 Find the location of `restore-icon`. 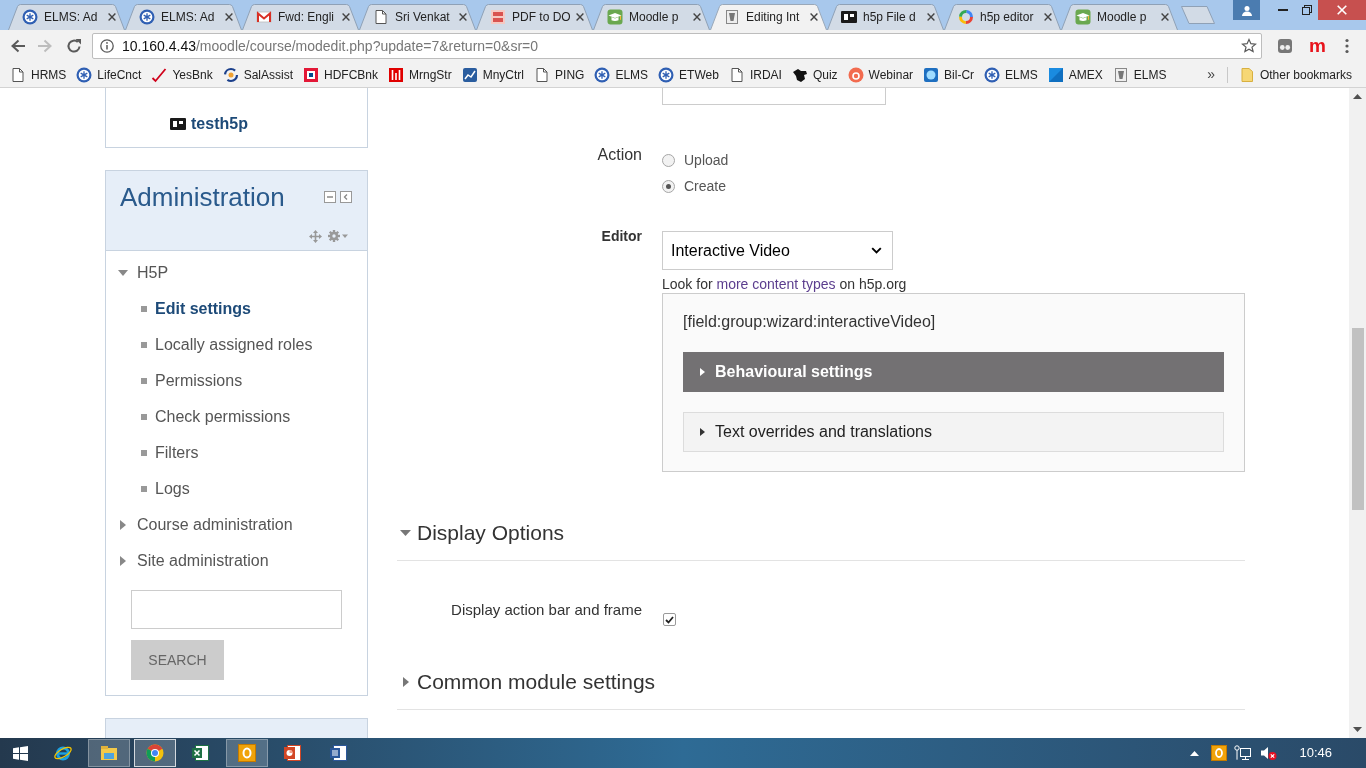

restore-icon is located at coordinates (1307, 10).